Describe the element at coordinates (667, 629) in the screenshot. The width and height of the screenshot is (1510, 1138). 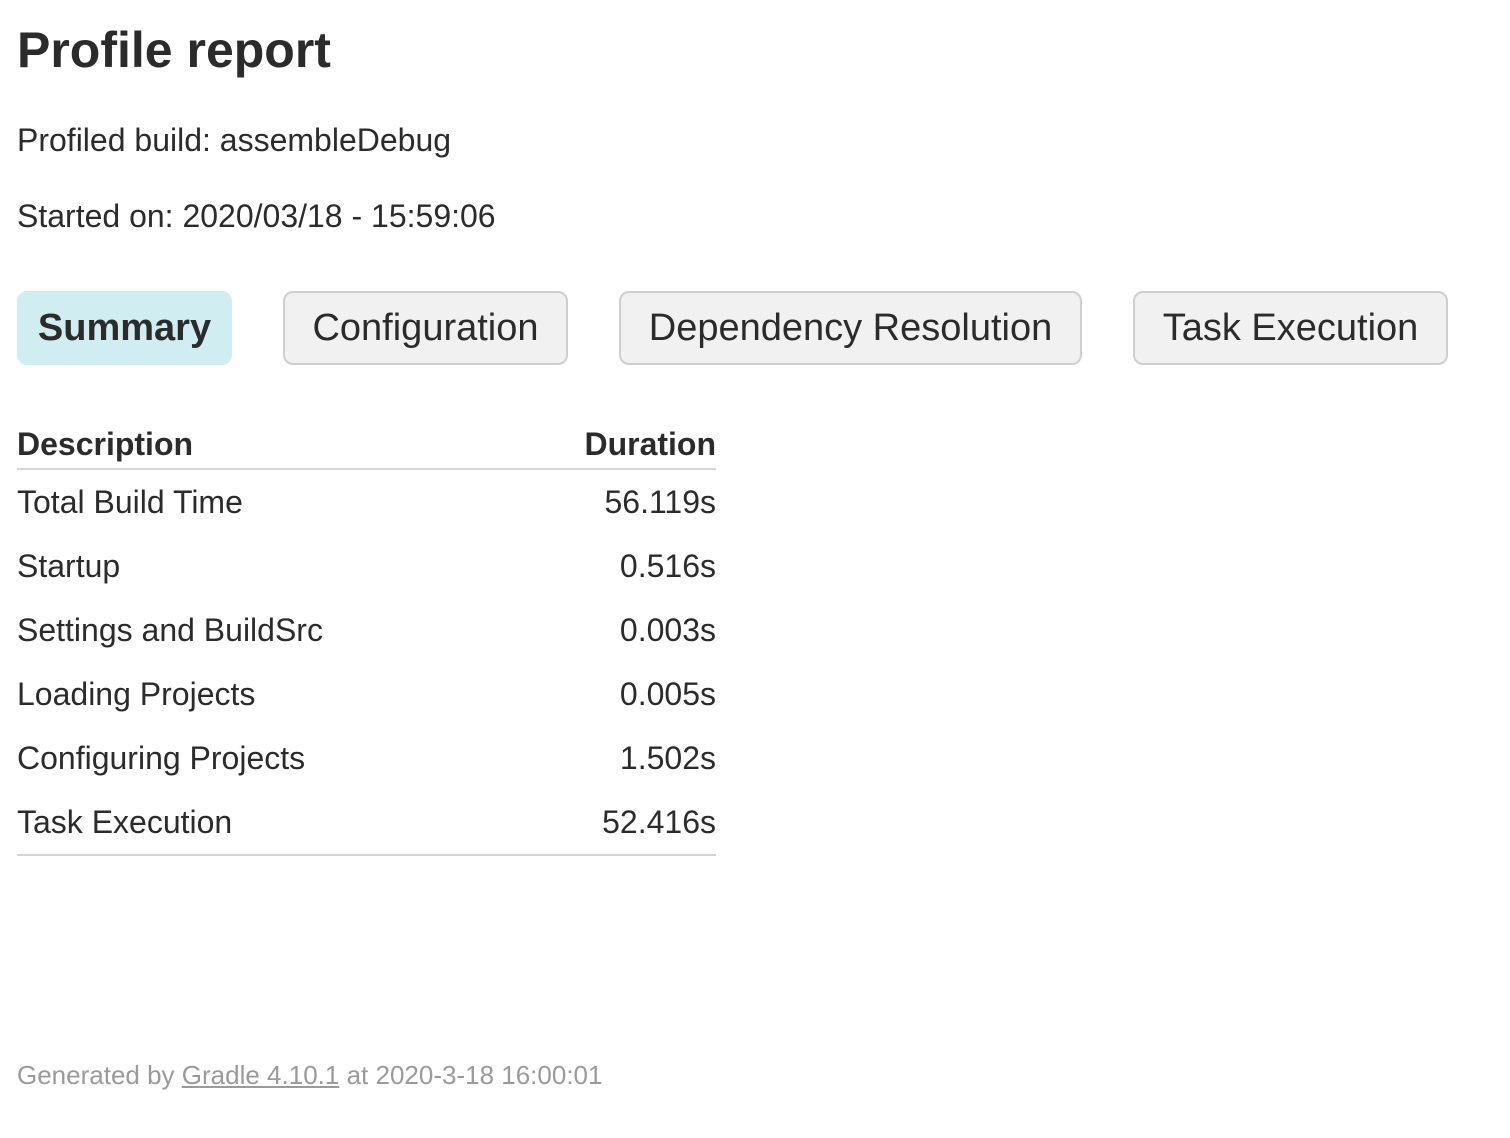
I see `row-duration: 0.003s` at that location.